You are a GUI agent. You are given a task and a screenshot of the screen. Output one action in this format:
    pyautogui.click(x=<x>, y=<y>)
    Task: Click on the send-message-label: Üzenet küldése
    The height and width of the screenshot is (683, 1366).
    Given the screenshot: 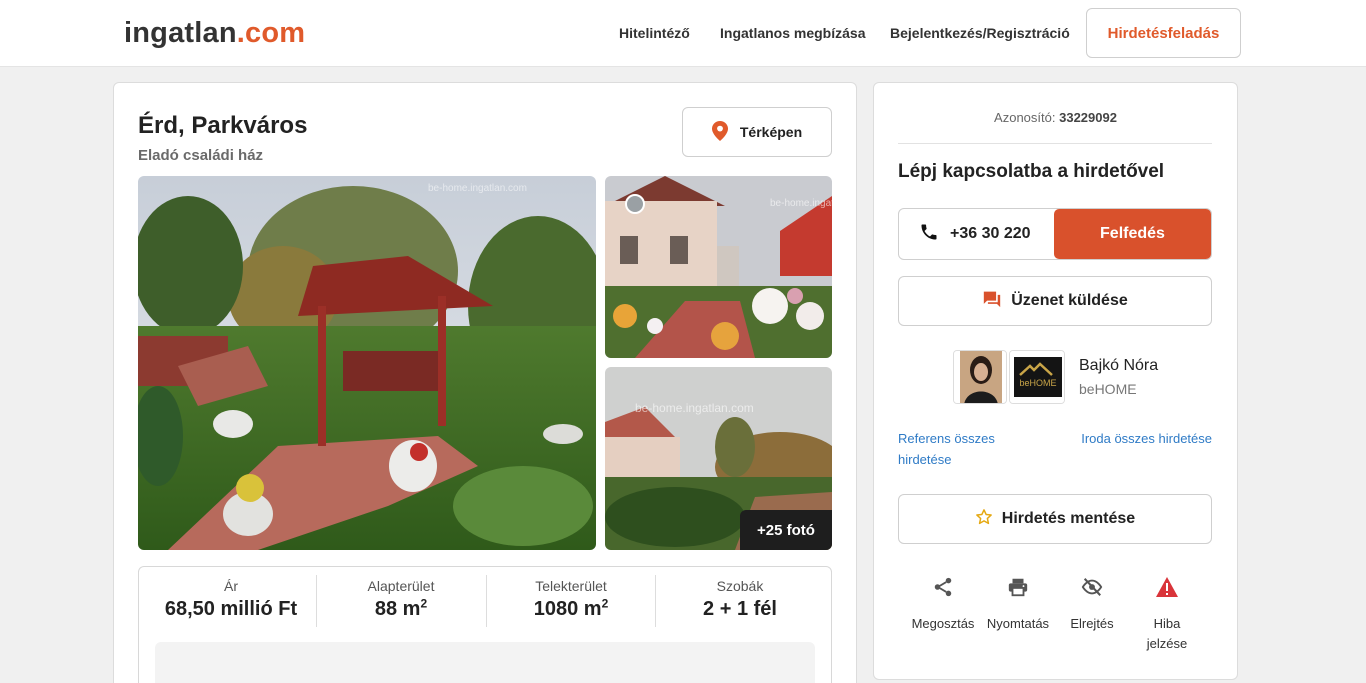 What is the action you would take?
    pyautogui.click(x=1069, y=300)
    